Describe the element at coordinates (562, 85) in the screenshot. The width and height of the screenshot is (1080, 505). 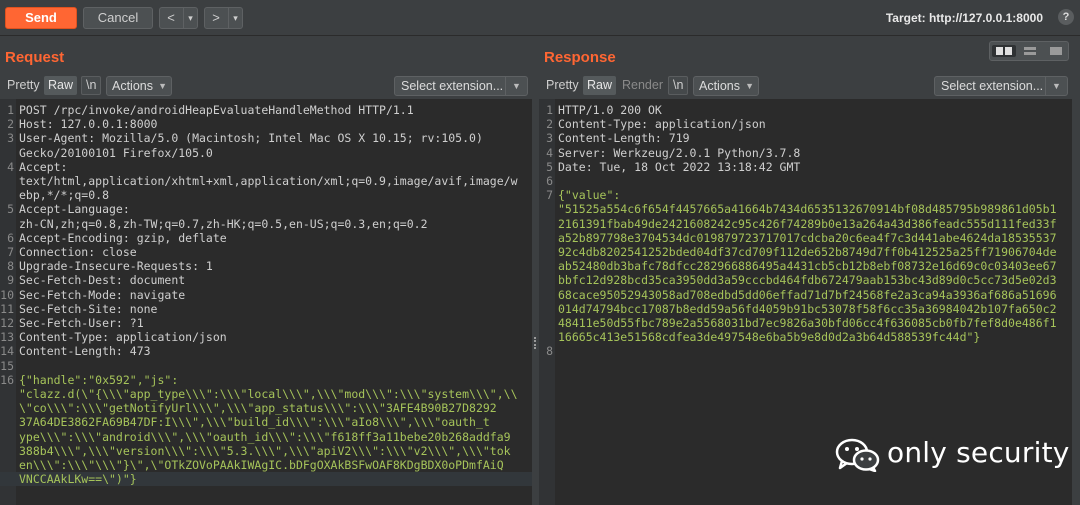
I see `response-tab-pretty: Pretty` at that location.